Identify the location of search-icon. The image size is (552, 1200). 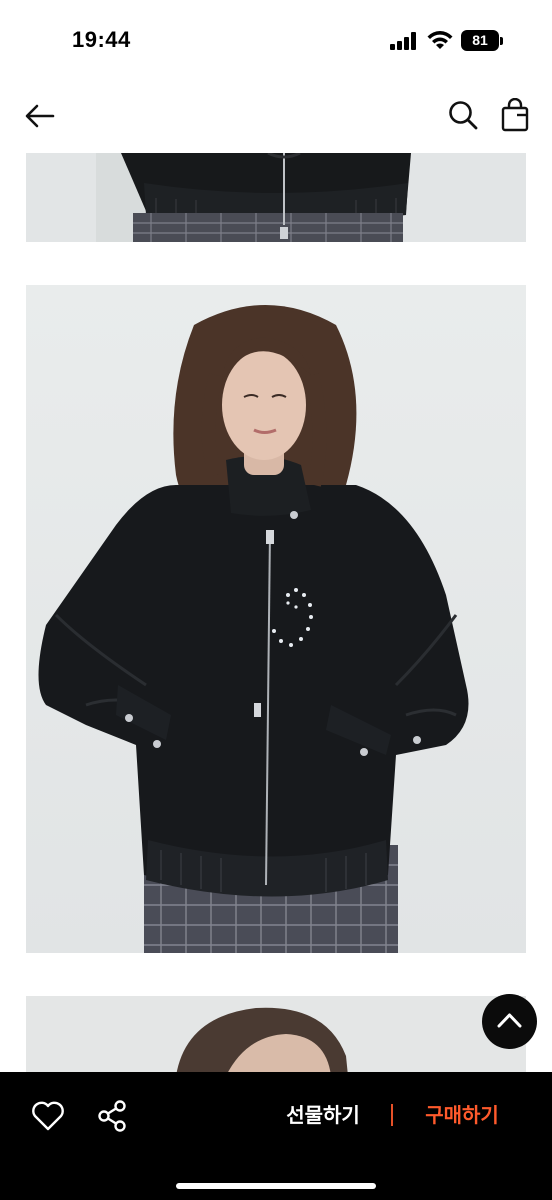
(463, 115).